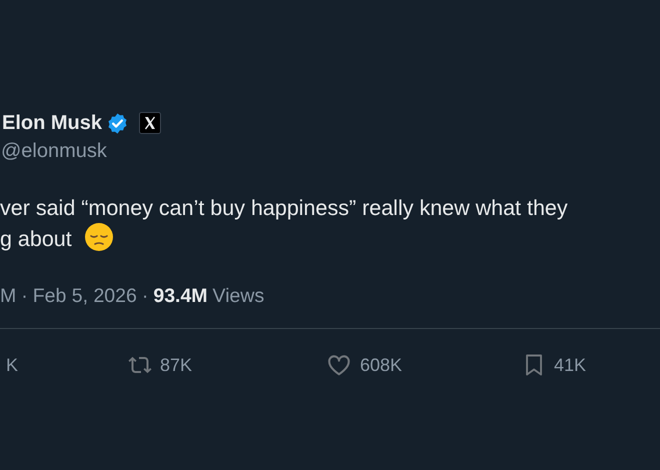 This screenshot has width=660, height=470. I want to click on post-date: Feb 5, 2026, so click(84, 296).